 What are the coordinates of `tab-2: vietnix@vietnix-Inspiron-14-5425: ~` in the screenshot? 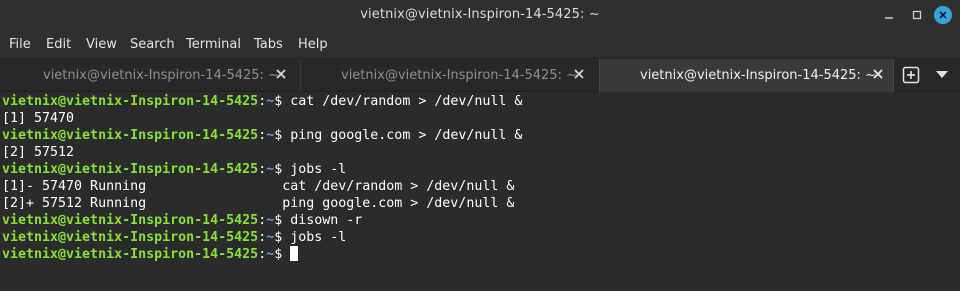 It's located at (449, 75).